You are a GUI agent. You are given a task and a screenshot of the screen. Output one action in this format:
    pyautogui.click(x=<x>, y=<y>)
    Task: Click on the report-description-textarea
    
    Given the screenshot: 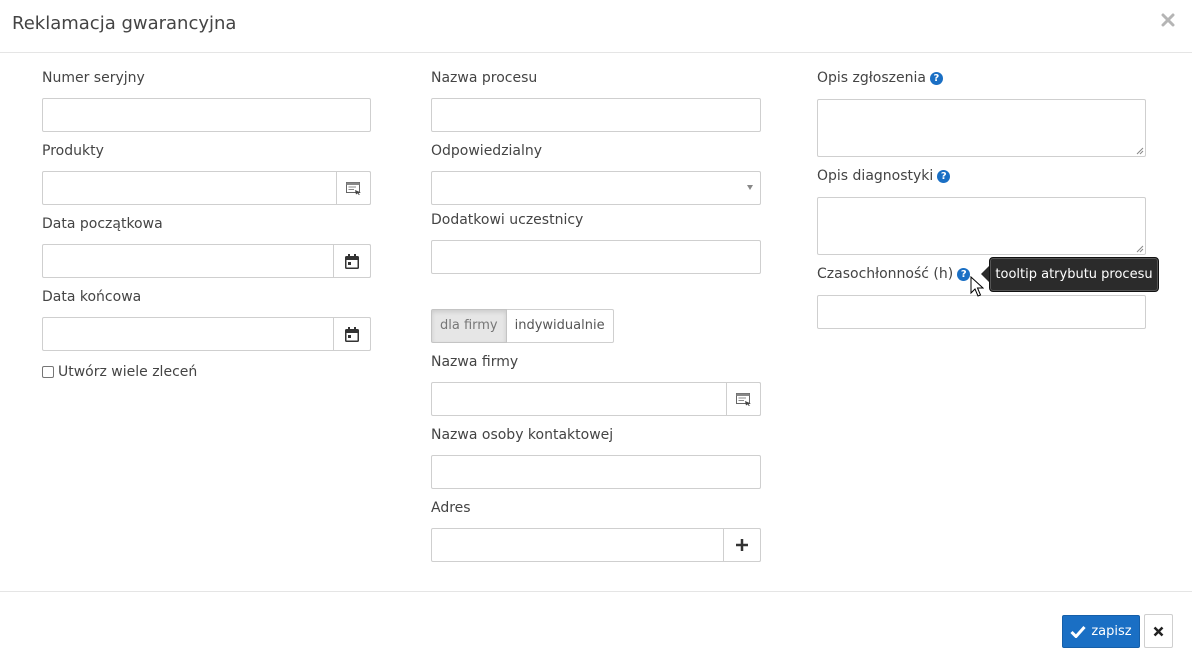 What is the action you would take?
    pyautogui.click(x=981, y=128)
    